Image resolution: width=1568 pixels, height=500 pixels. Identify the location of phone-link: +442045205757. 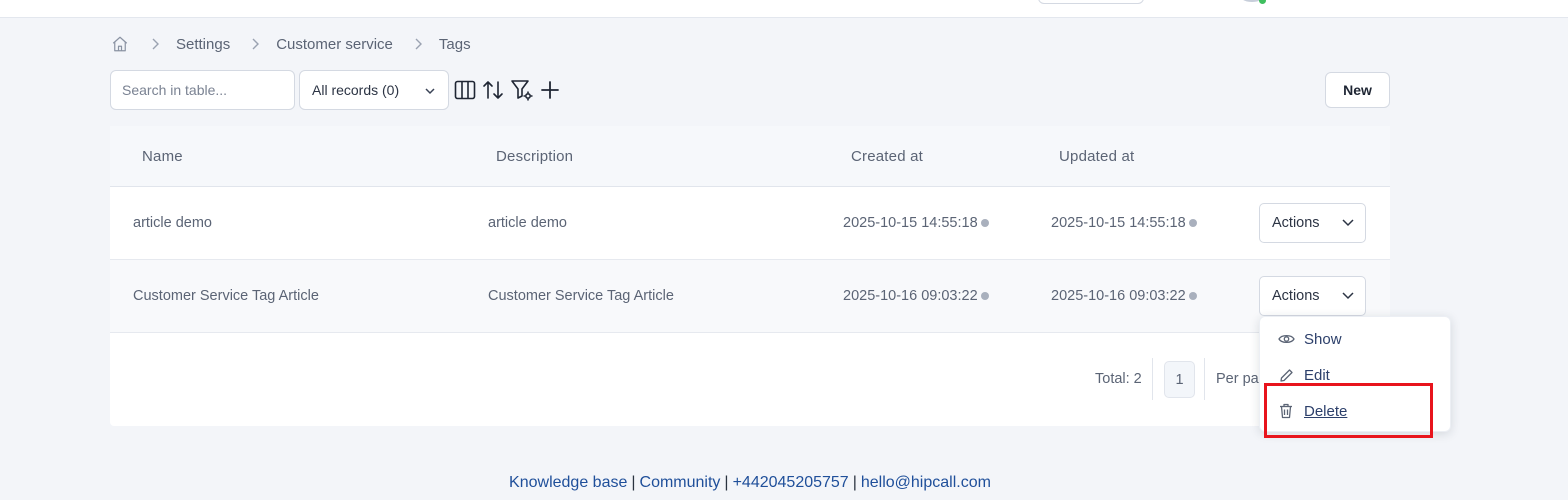
(791, 482).